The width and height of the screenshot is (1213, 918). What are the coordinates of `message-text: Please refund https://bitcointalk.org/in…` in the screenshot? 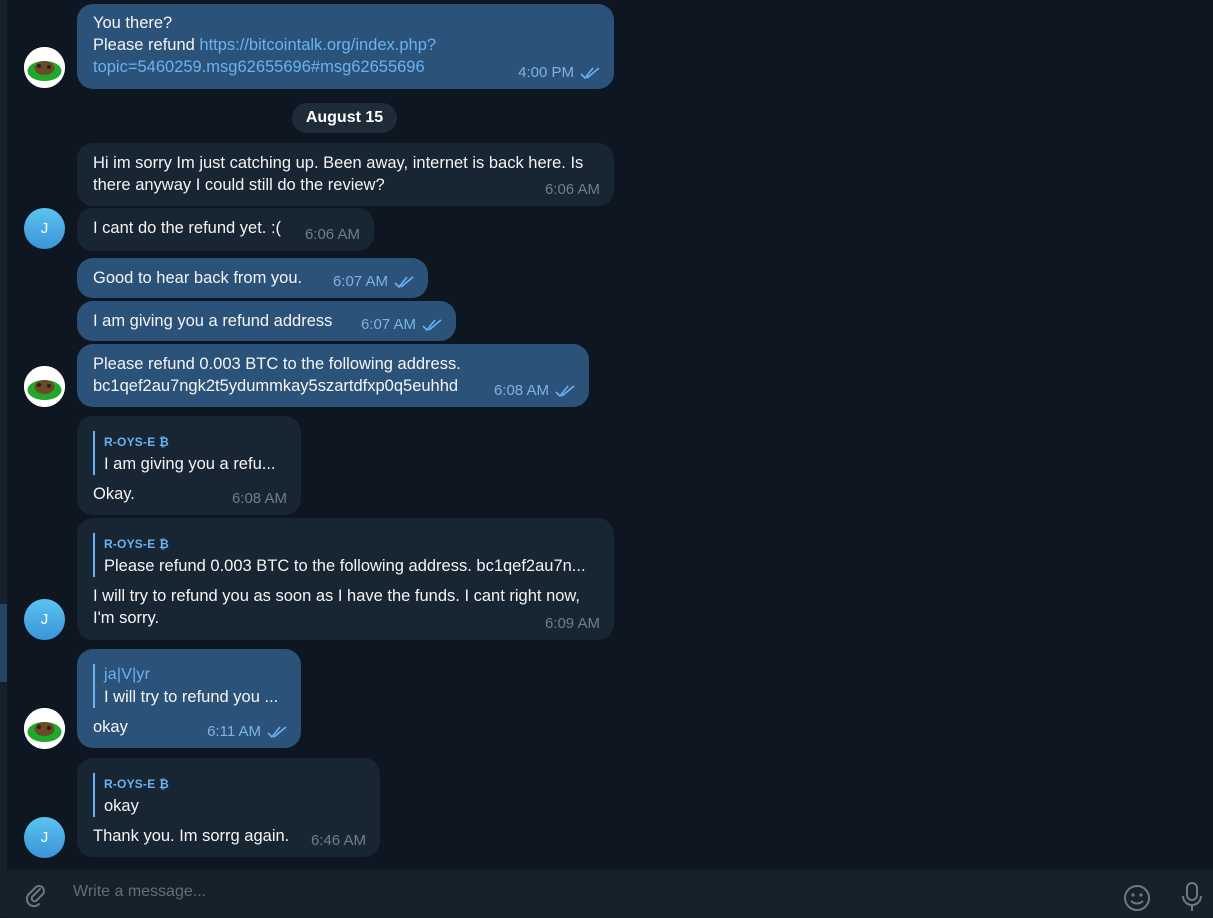 It's located at (345, 45).